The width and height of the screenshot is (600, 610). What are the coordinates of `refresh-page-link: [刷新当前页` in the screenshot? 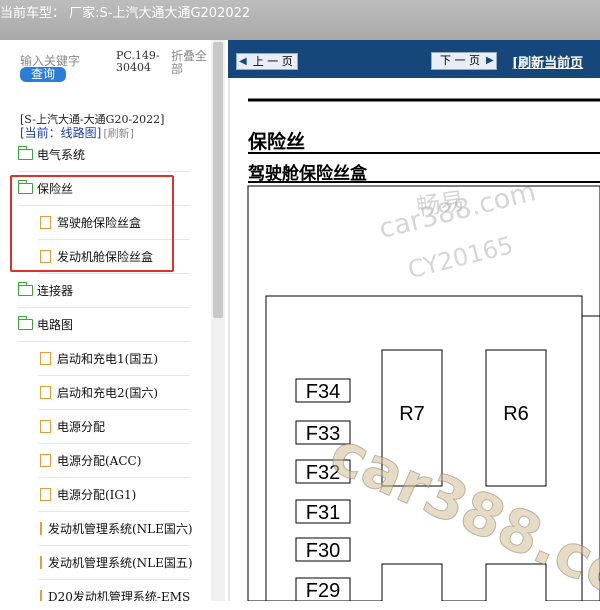 It's located at (547, 61).